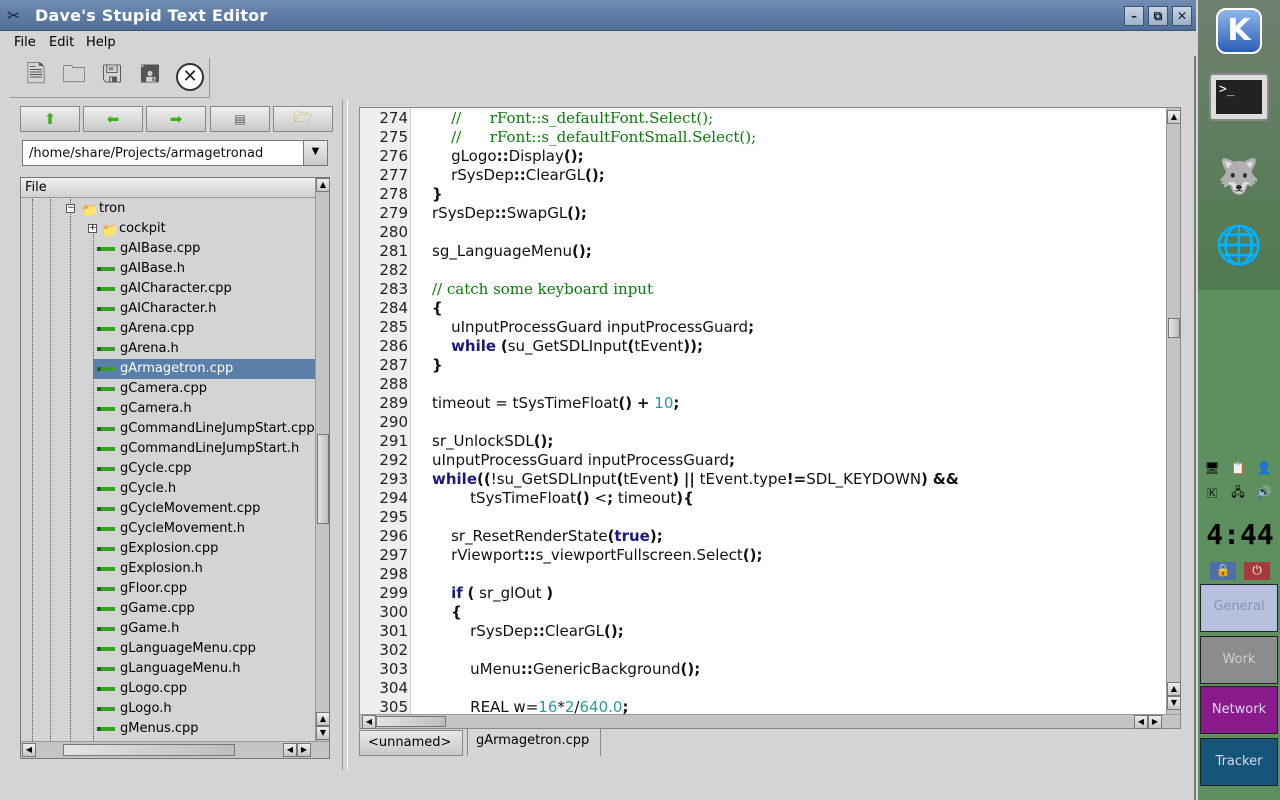 This screenshot has height=800, width=1280. Describe the element at coordinates (1239, 97) in the screenshot. I see `terminal-icon: >_` at that location.